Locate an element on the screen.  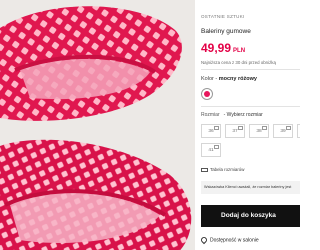
size-chart-link: Tabela rozmiarów is located at coordinates (223, 170).